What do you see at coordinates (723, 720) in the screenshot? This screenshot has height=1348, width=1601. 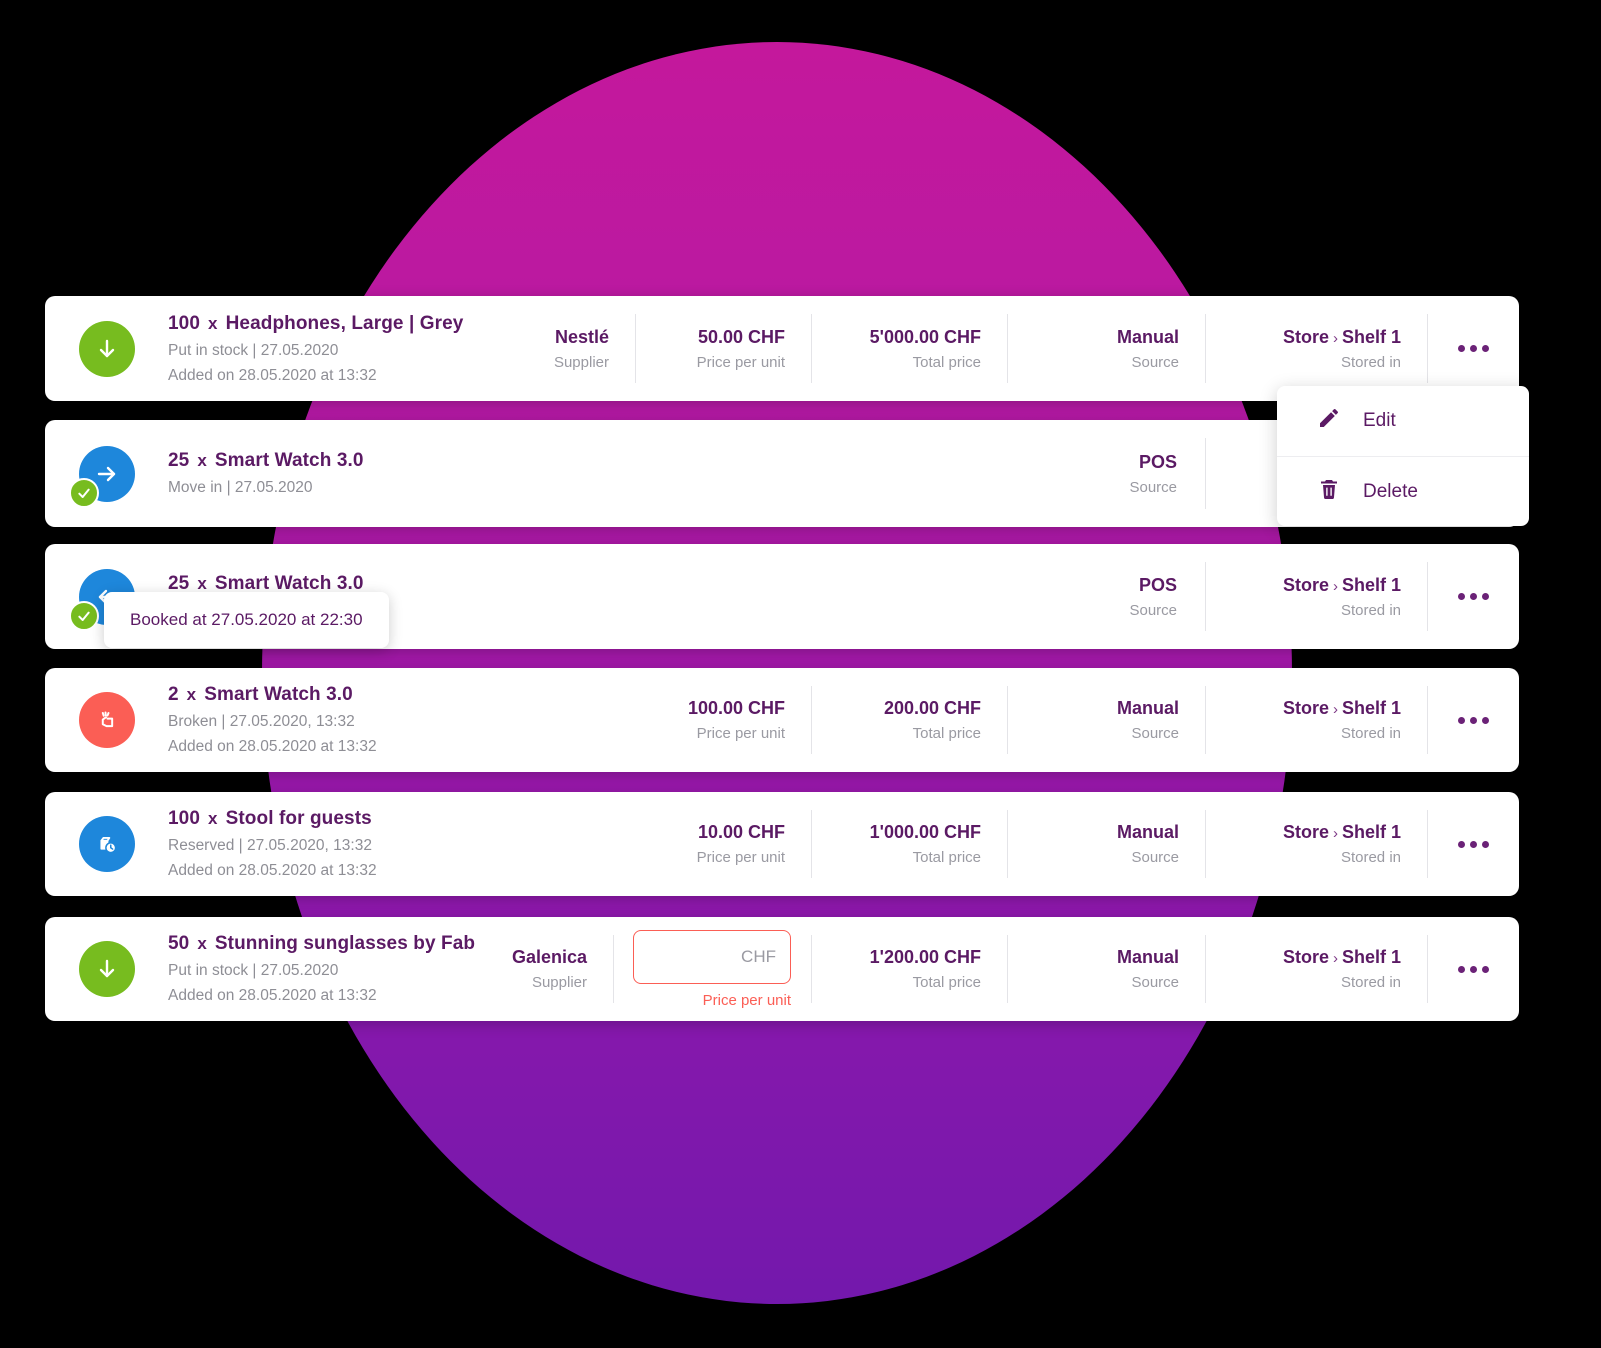 I see `row-price-per-unit-col: 100.00 CHF Price per unit` at bounding box center [723, 720].